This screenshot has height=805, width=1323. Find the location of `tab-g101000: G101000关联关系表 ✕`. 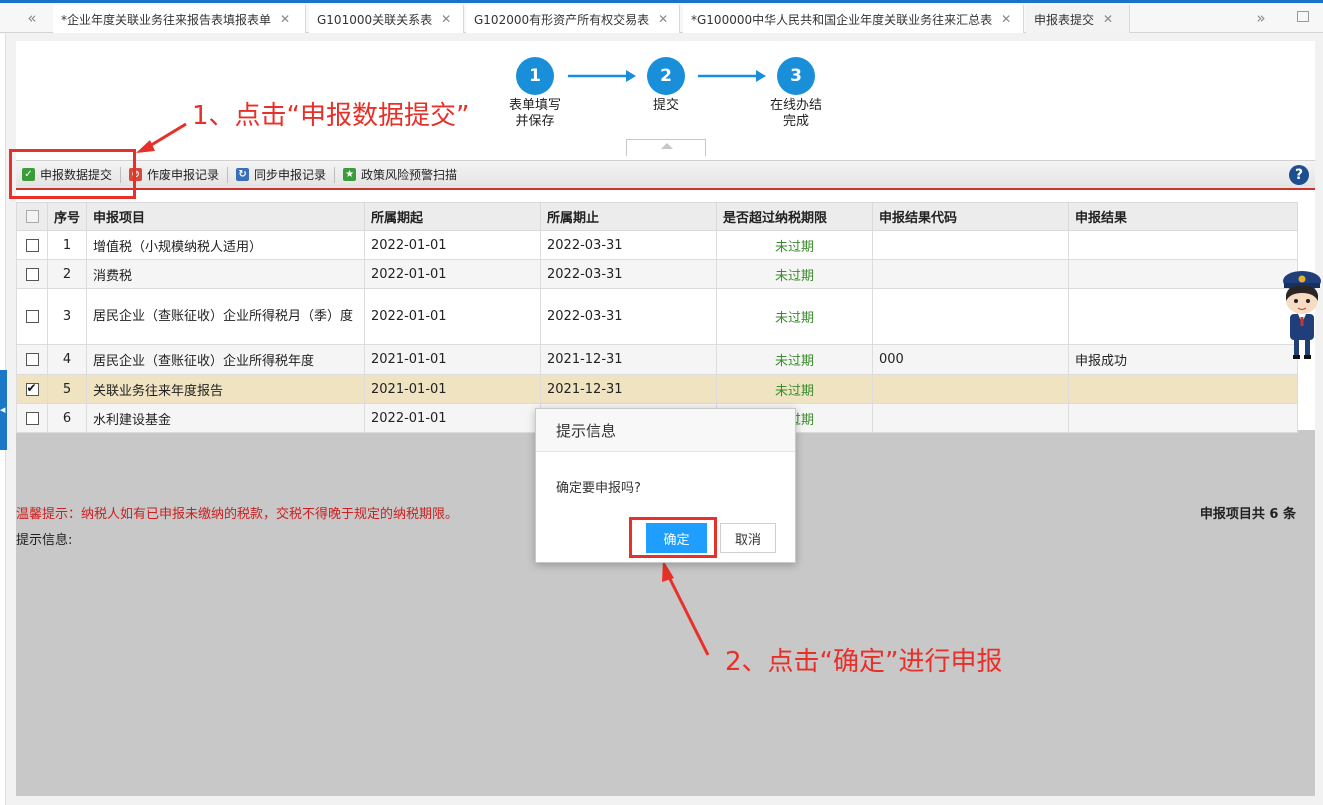

tab-g101000: G101000关联关系表 ✕ is located at coordinates (386, 19).